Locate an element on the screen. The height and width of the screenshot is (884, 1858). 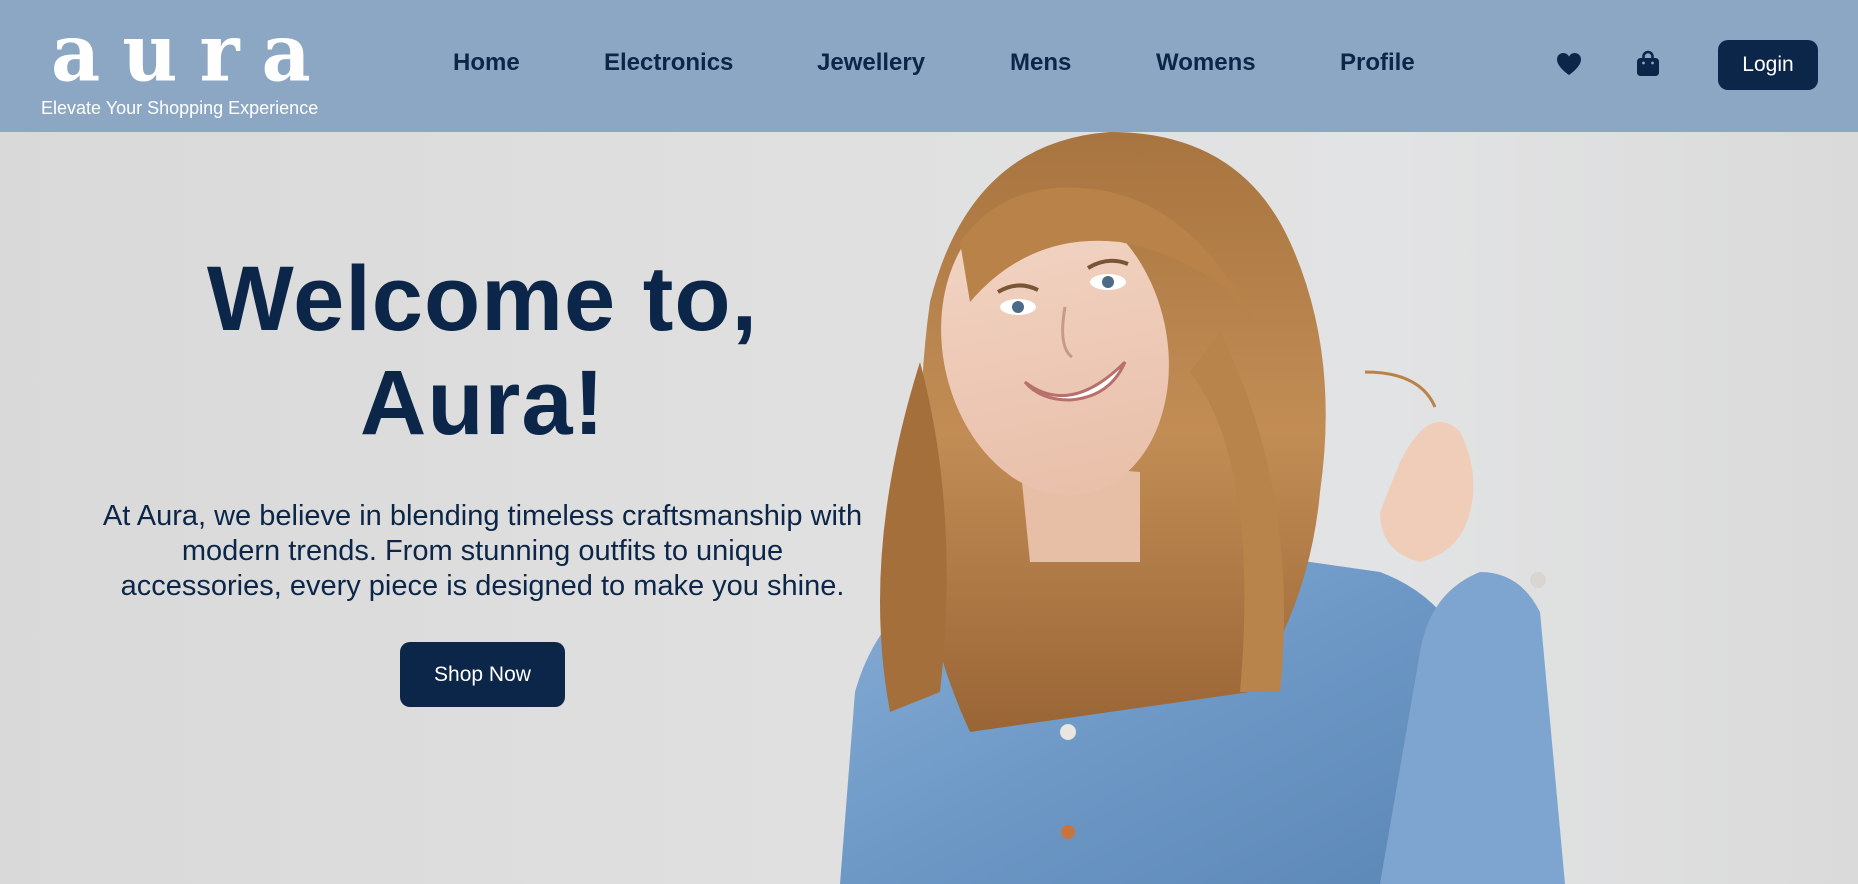
brand: aura Elevate Your Shopping Experience is located at coordinates (183, 65).